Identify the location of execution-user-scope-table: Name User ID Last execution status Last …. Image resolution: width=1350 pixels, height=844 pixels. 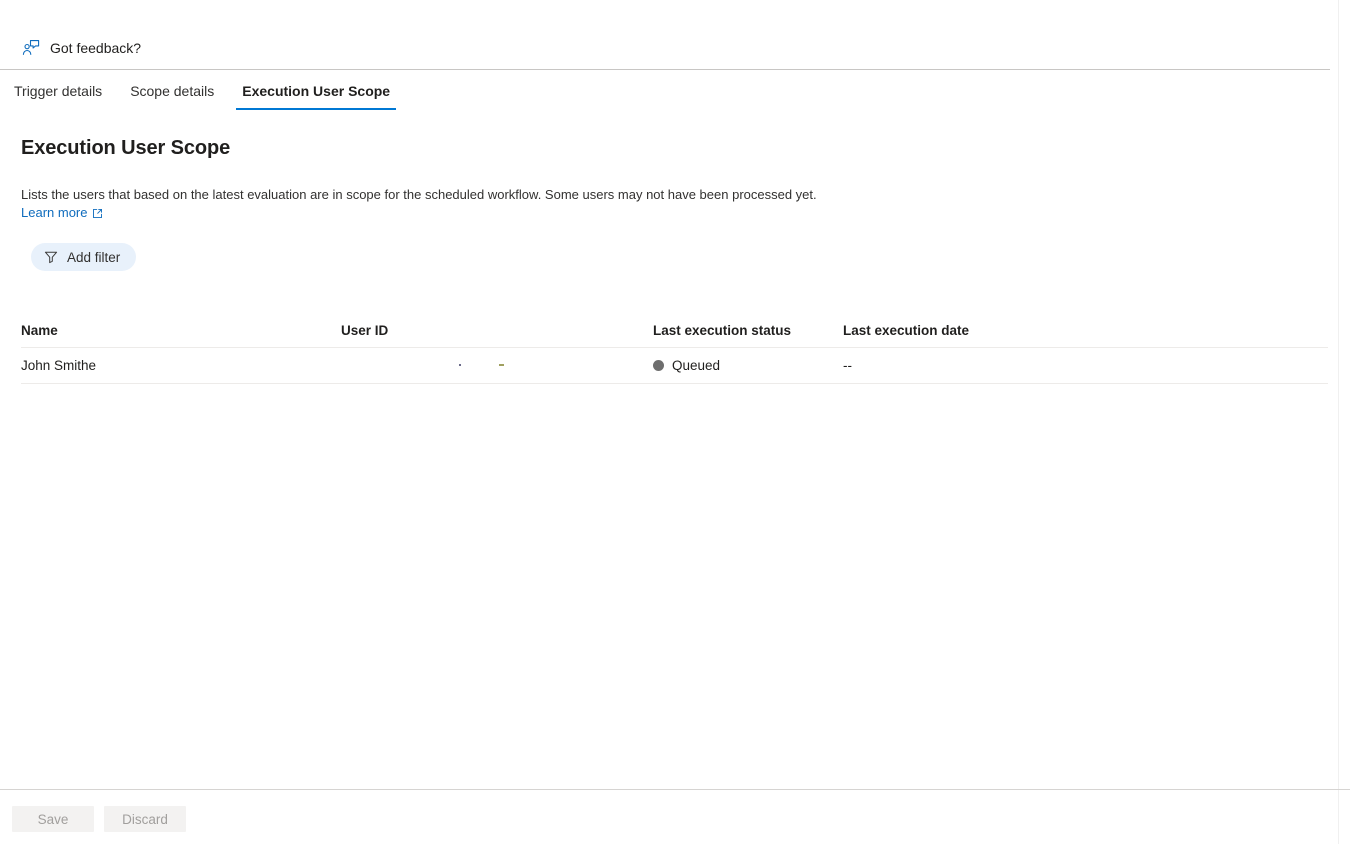
(674, 349).